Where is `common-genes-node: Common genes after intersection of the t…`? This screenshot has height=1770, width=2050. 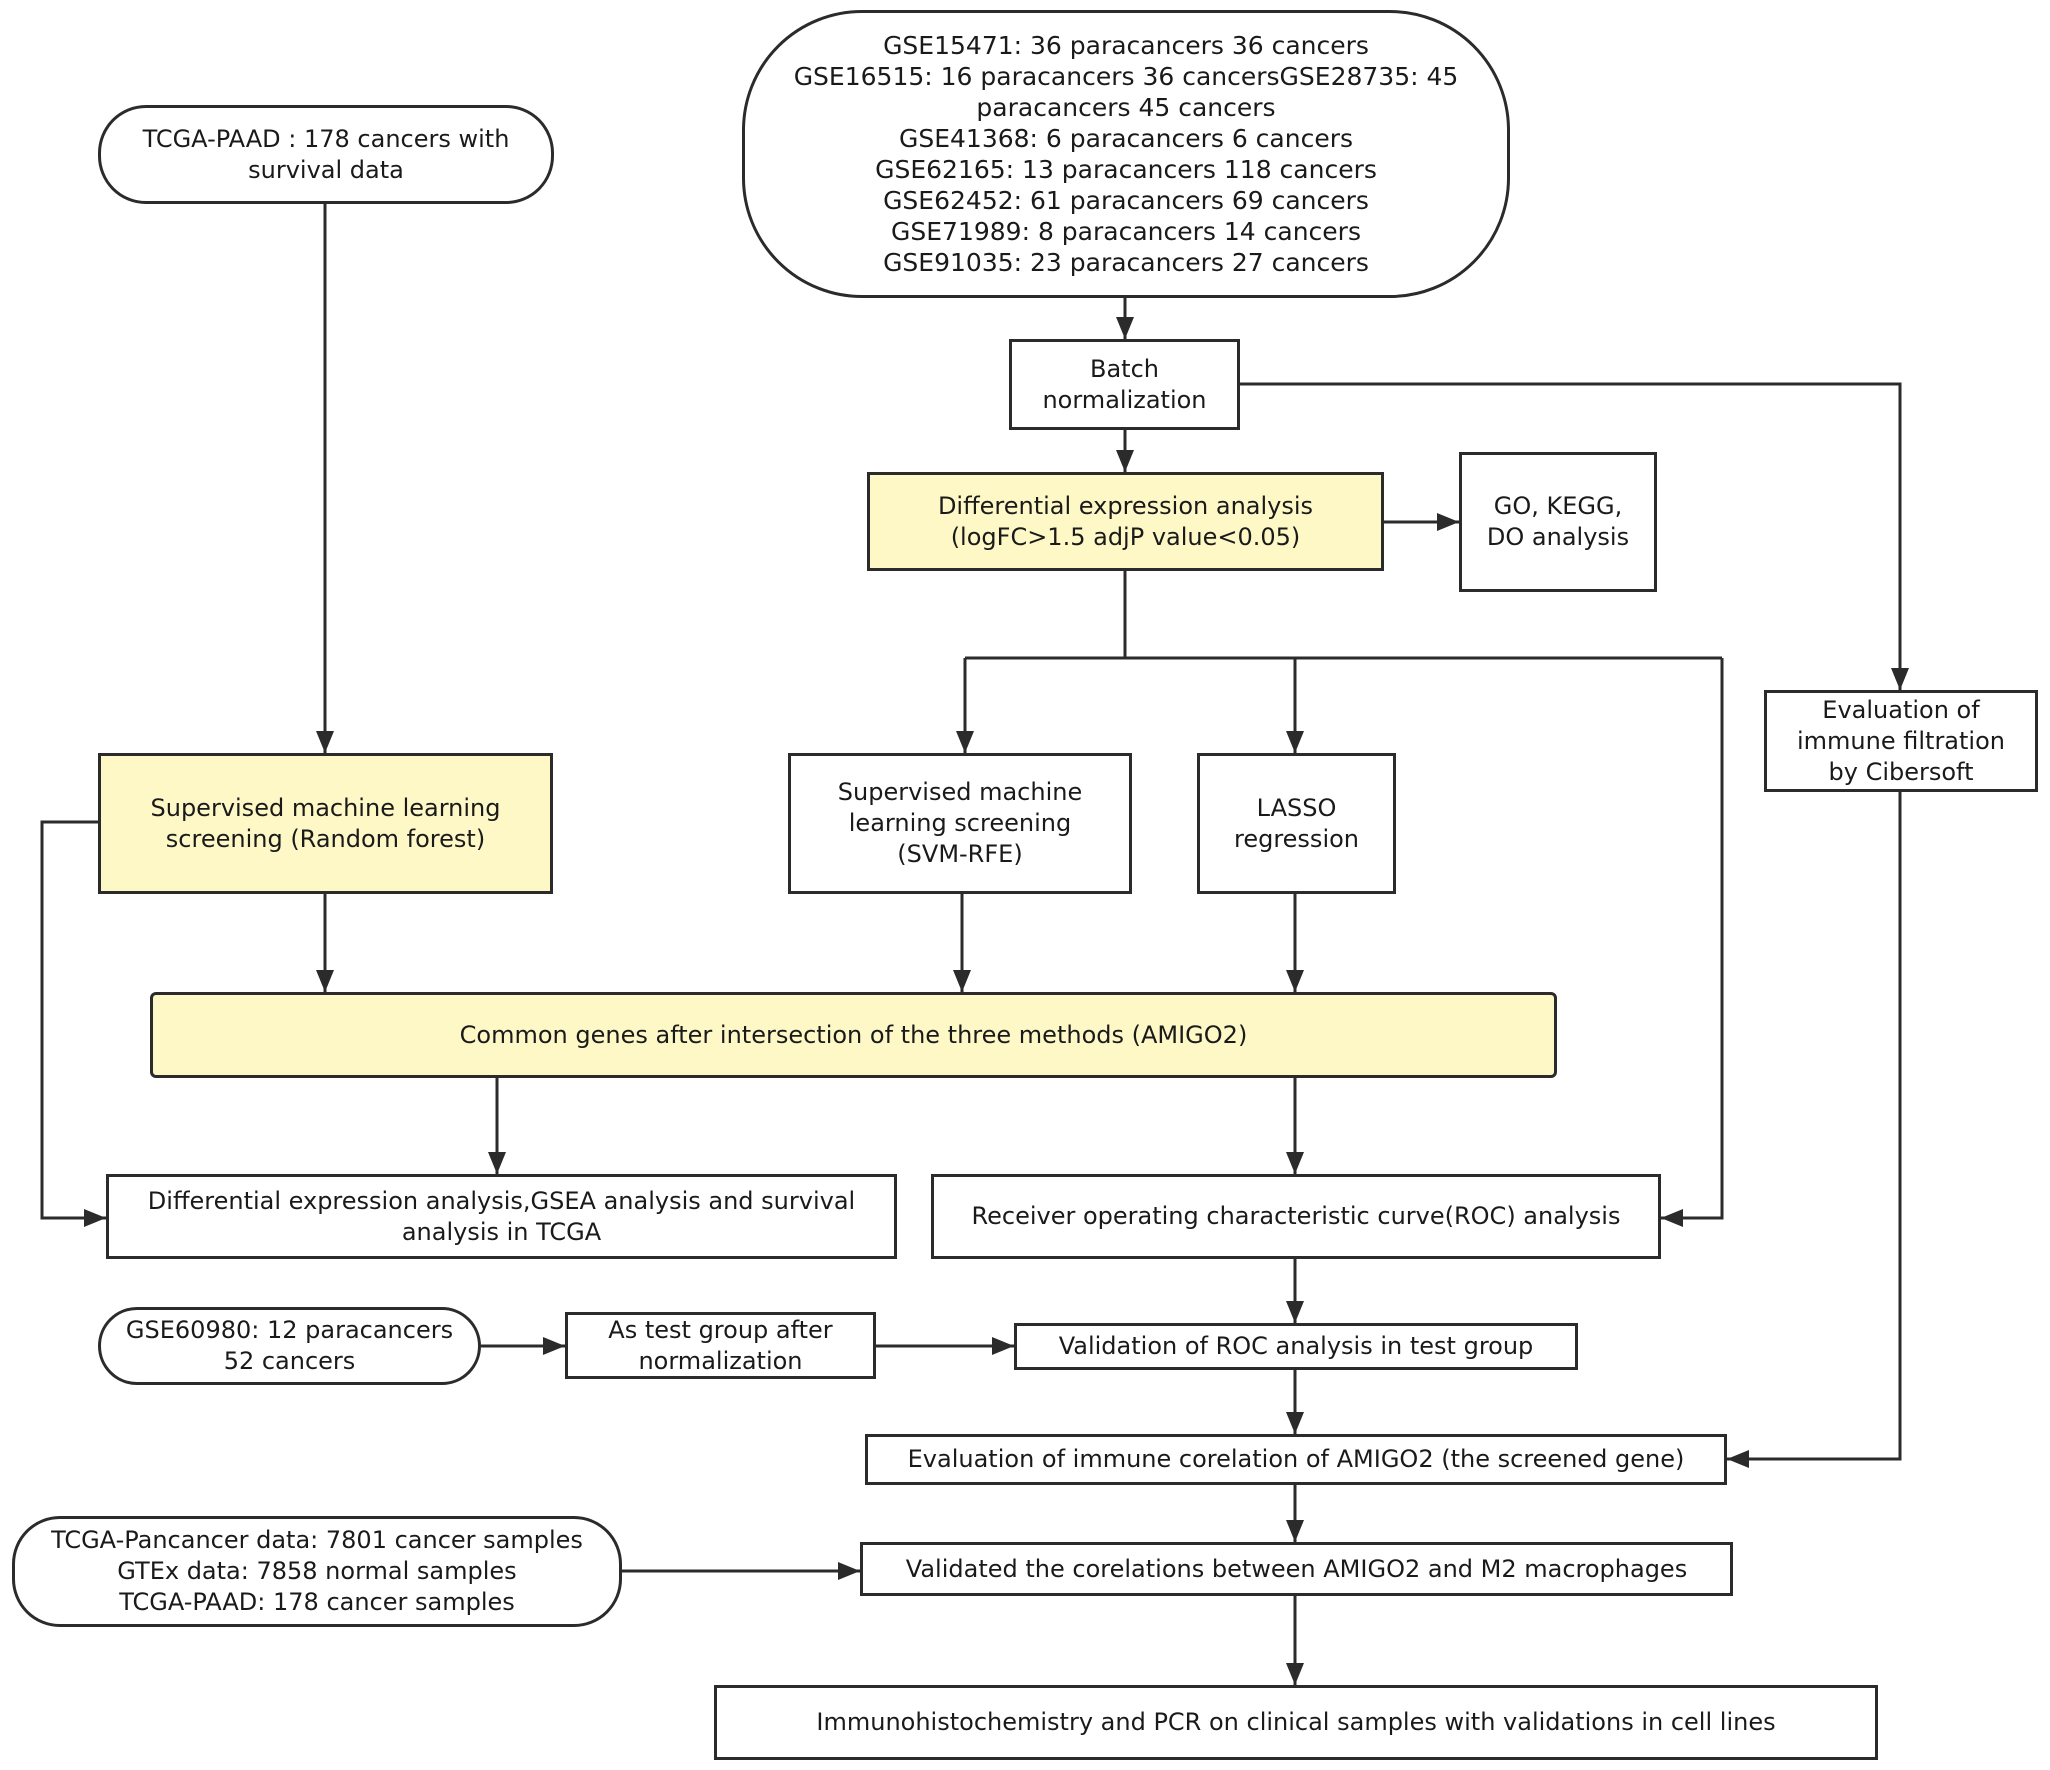
common-genes-node: Common genes after intersection of the t… is located at coordinates (853, 1035).